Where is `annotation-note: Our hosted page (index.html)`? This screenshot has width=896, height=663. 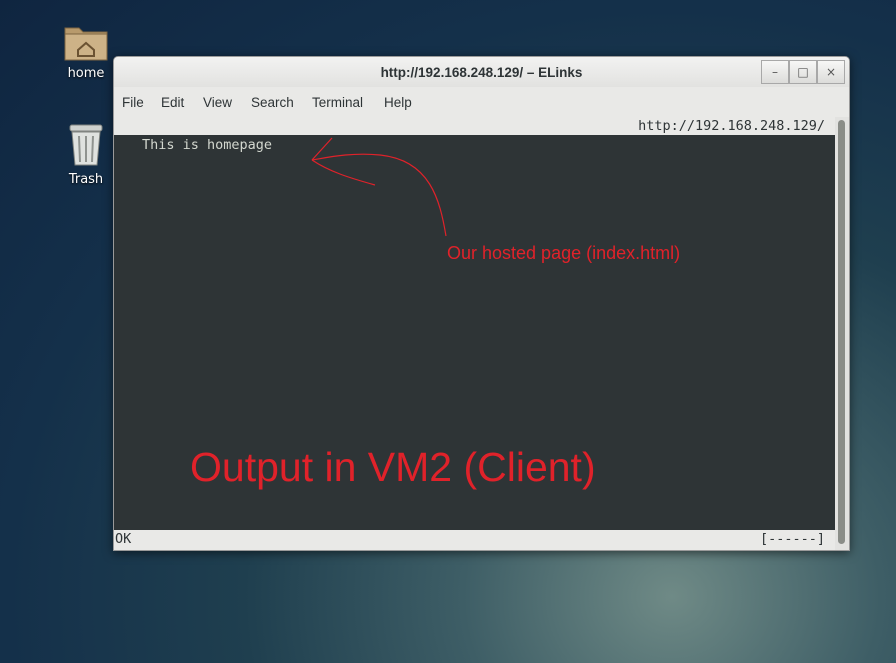 annotation-note: Our hosted page (index.html) is located at coordinates (564, 253).